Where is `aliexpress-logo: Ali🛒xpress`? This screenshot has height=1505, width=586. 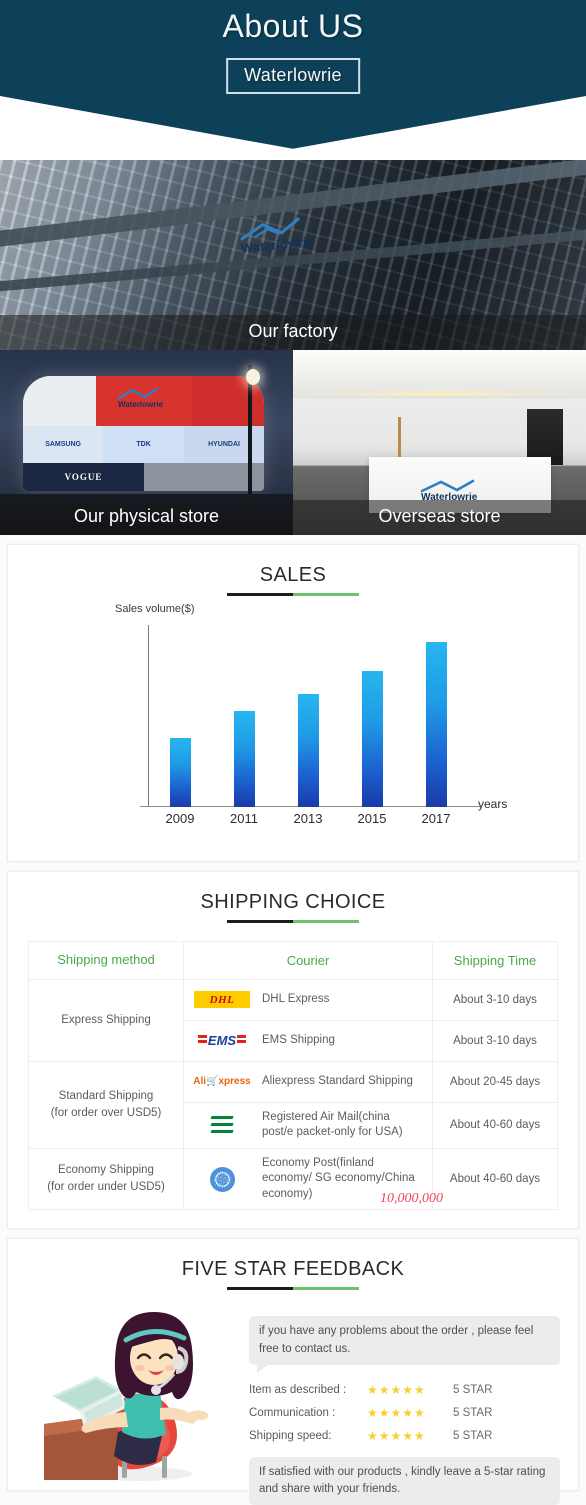 aliexpress-logo: Ali🛒xpress is located at coordinates (222, 1082).